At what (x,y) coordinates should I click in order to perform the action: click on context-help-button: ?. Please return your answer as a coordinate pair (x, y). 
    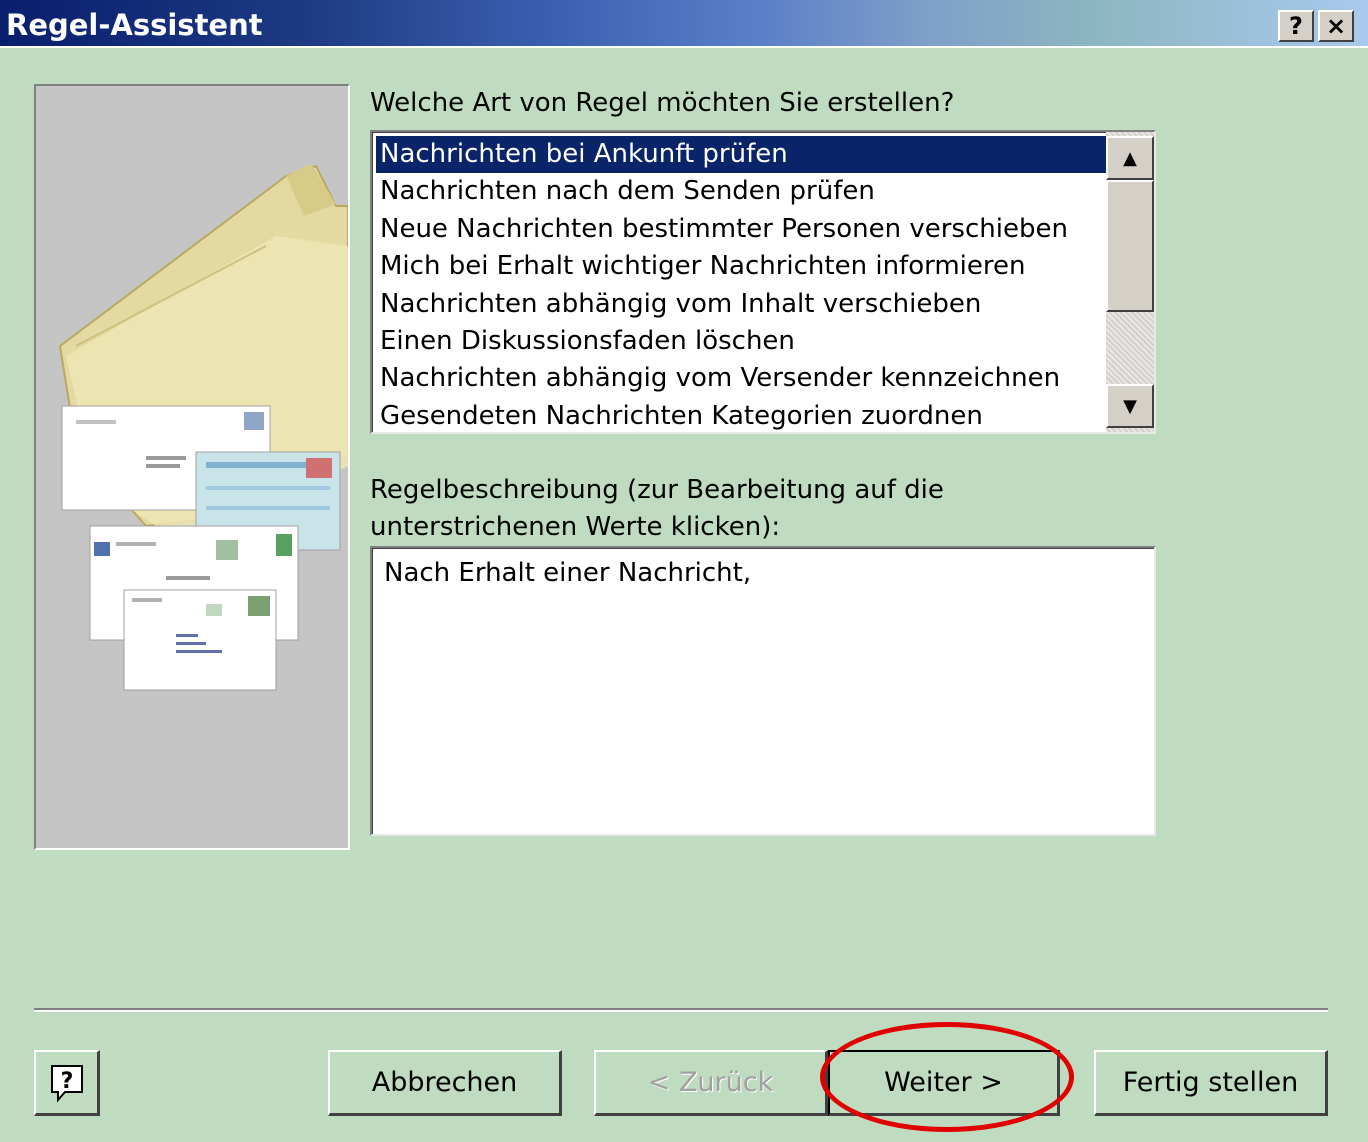
    Looking at the image, I should click on (67, 1083).